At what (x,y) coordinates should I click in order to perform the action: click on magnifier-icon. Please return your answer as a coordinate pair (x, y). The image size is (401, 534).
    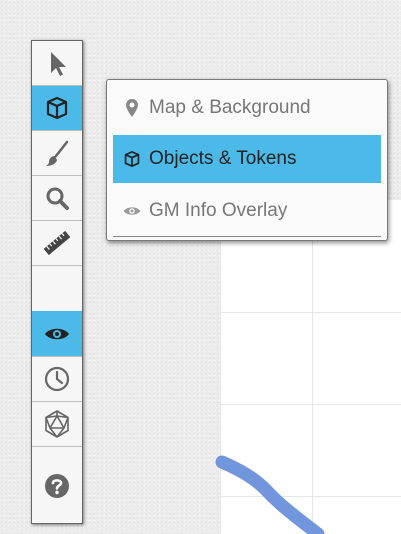
    Looking at the image, I should click on (57, 198).